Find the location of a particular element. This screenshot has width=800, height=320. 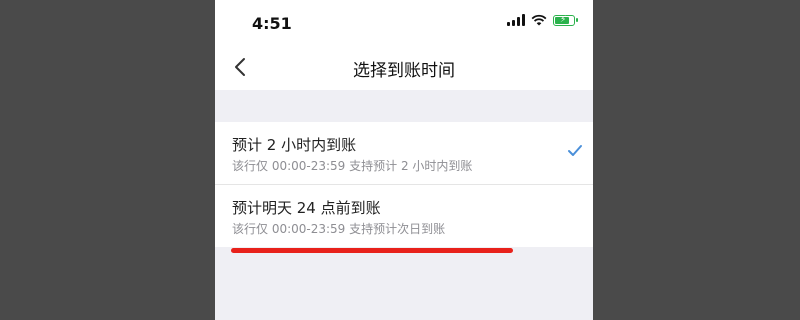

status-bar: 4:51 ⚡ is located at coordinates (404, 21).